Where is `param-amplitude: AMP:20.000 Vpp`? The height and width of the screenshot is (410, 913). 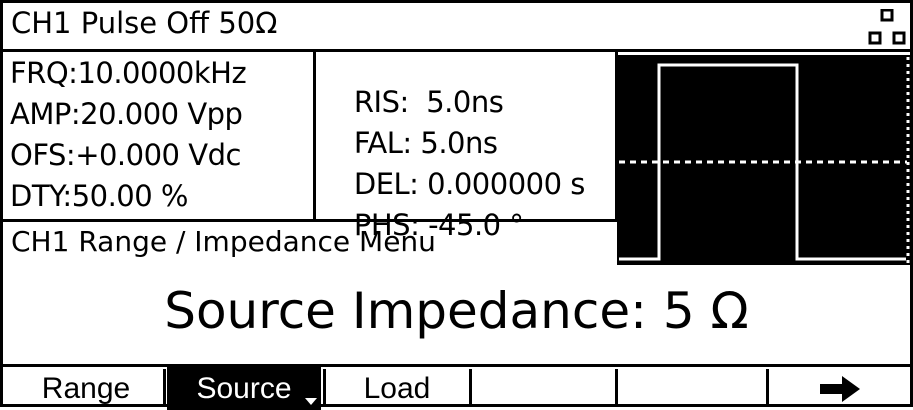
param-amplitude: AMP:20.000 Vpp is located at coordinates (126, 114).